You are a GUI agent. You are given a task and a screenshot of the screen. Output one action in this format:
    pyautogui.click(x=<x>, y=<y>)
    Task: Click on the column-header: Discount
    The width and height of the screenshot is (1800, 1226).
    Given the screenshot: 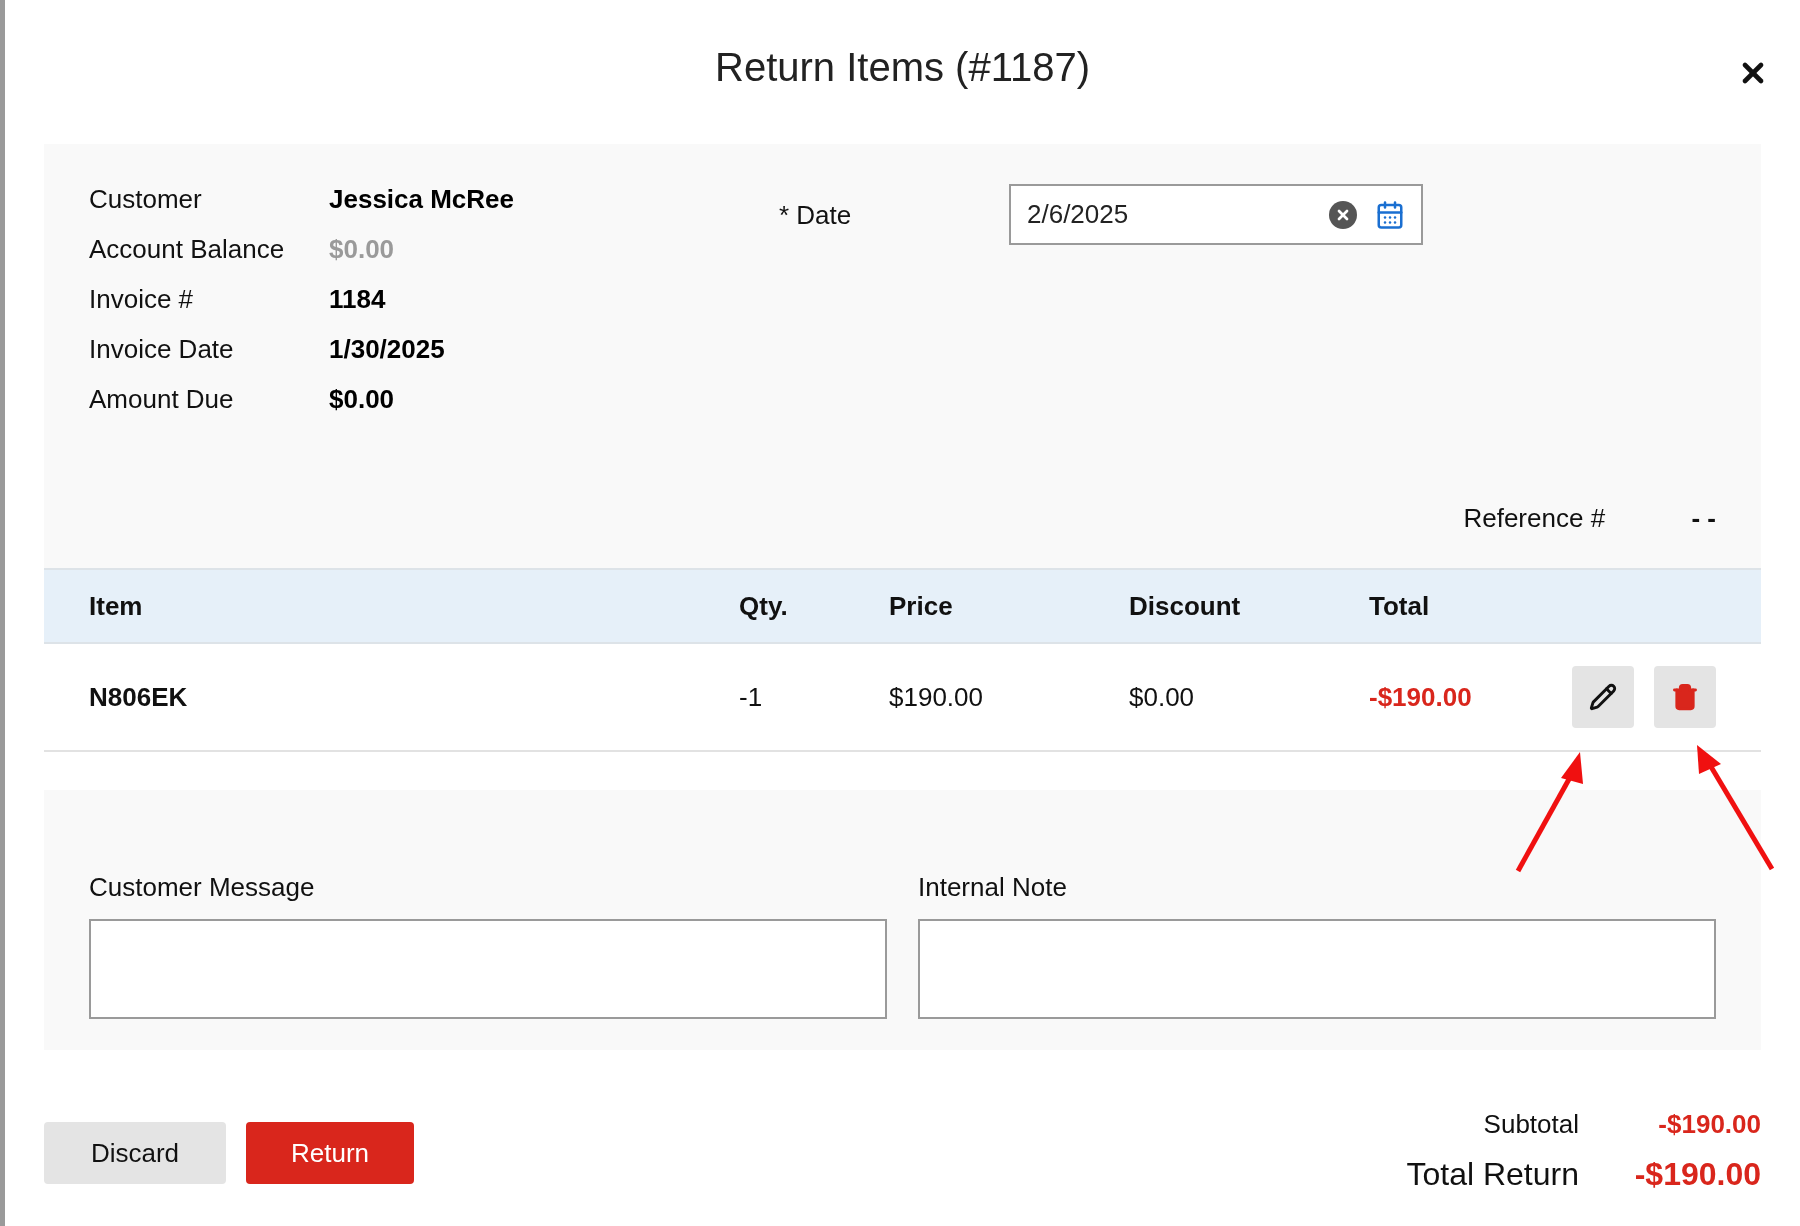 What is the action you would take?
    pyautogui.click(x=1185, y=606)
    